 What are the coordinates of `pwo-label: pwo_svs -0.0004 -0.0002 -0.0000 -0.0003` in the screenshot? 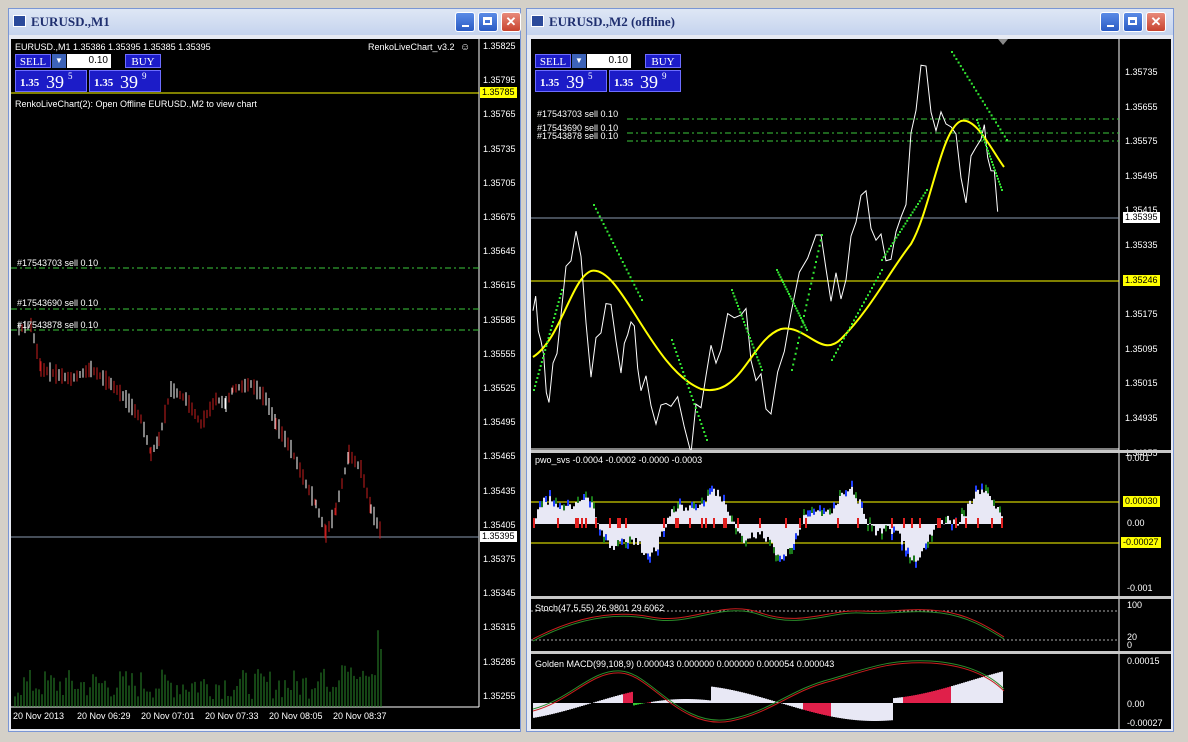 It's located at (619, 460).